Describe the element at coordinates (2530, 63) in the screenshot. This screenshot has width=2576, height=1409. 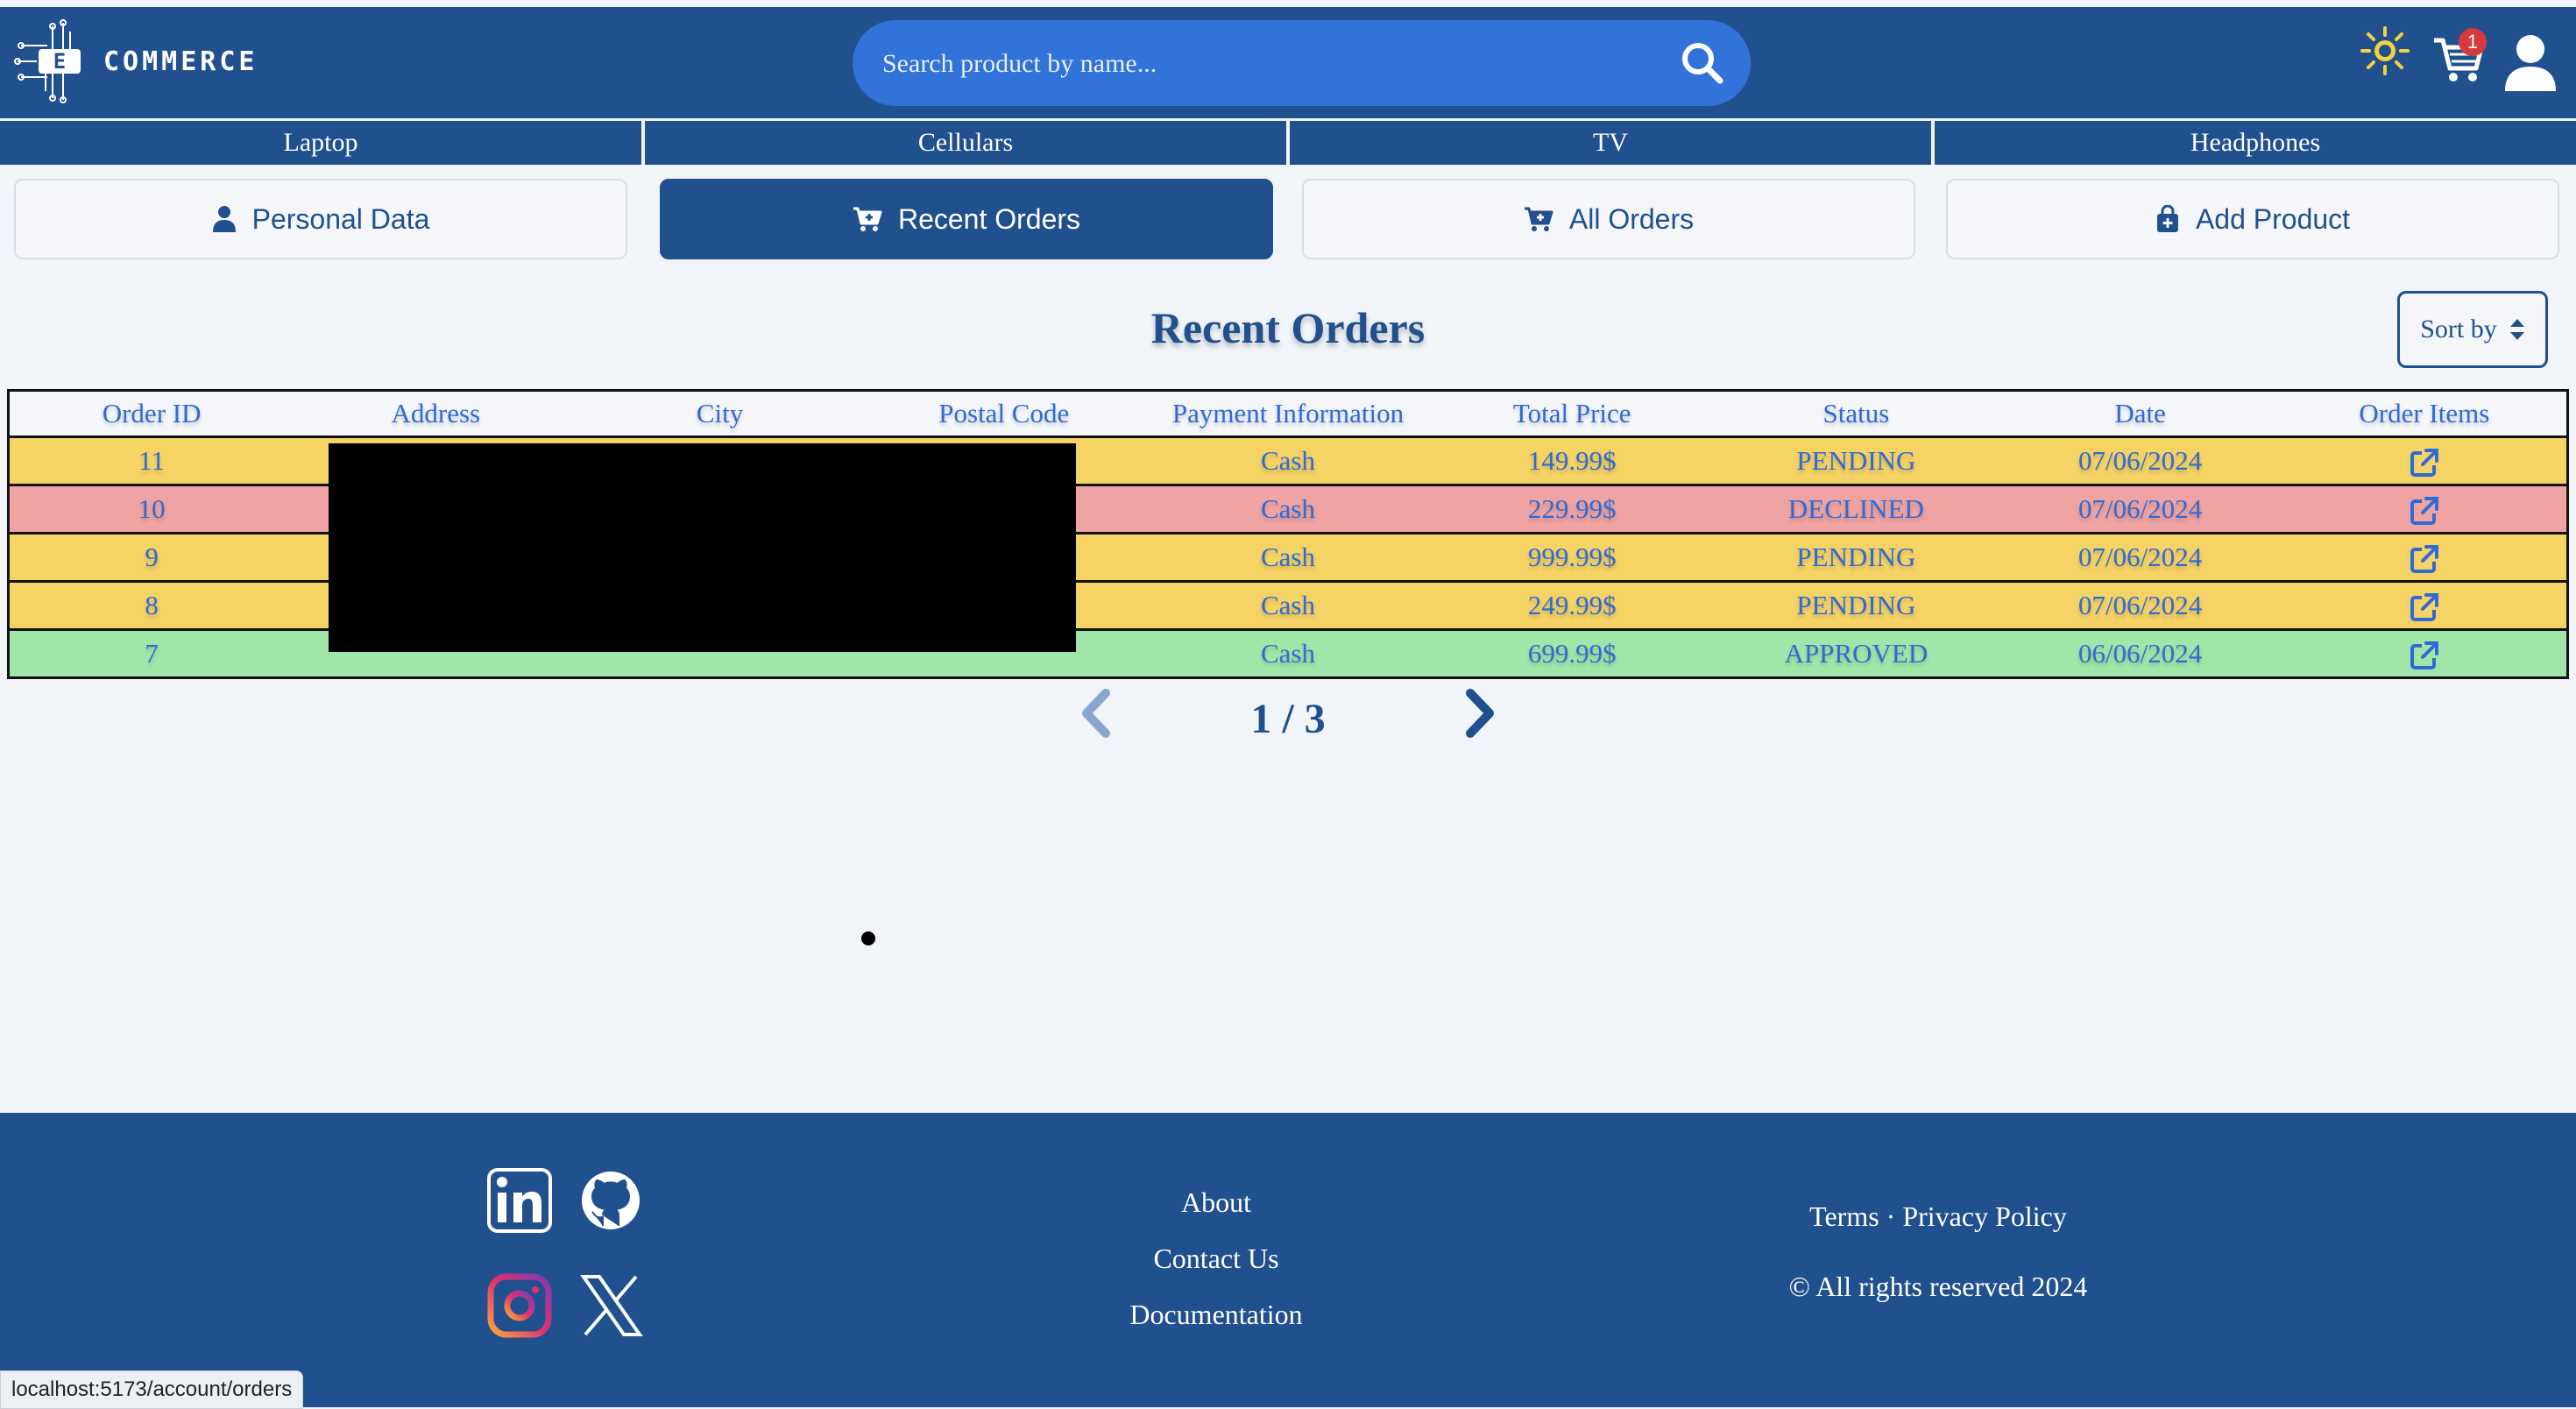
I see `user-account-icon` at that location.